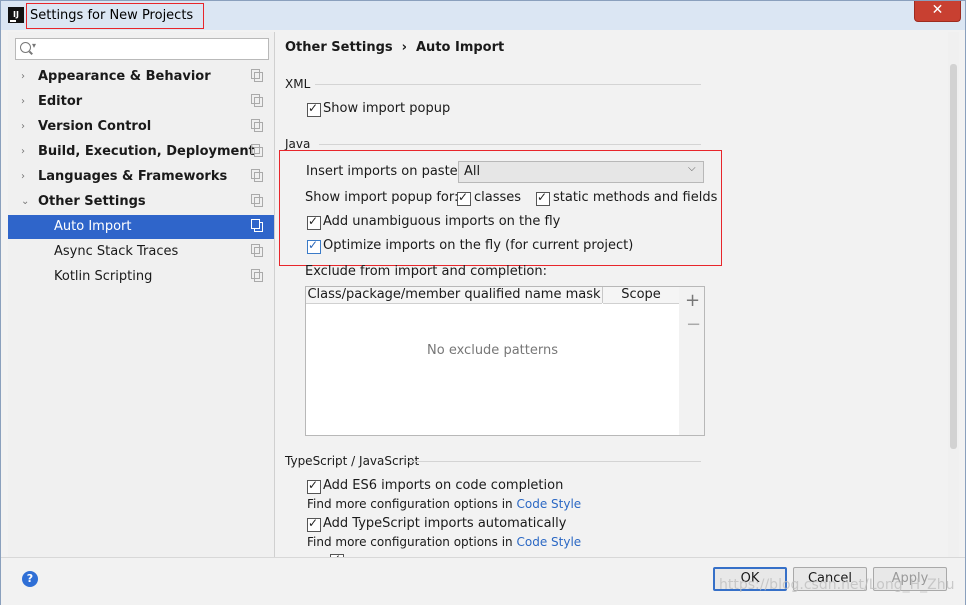  I want to click on show-import-popup-for-label: Show import popup for:, so click(382, 197).